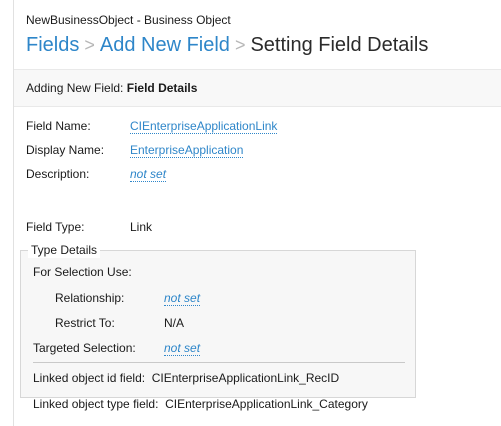  I want to click on targeted-selection-link: not set, so click(182, 348).